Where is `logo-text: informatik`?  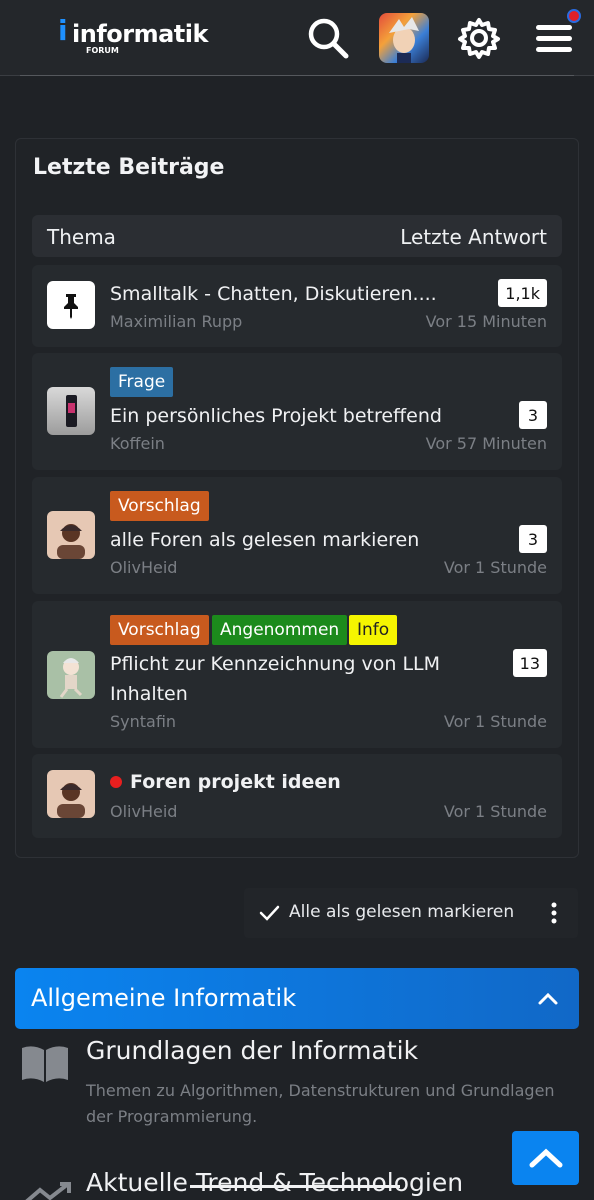 logo-text: informatik is located at coordinates (140, 34).